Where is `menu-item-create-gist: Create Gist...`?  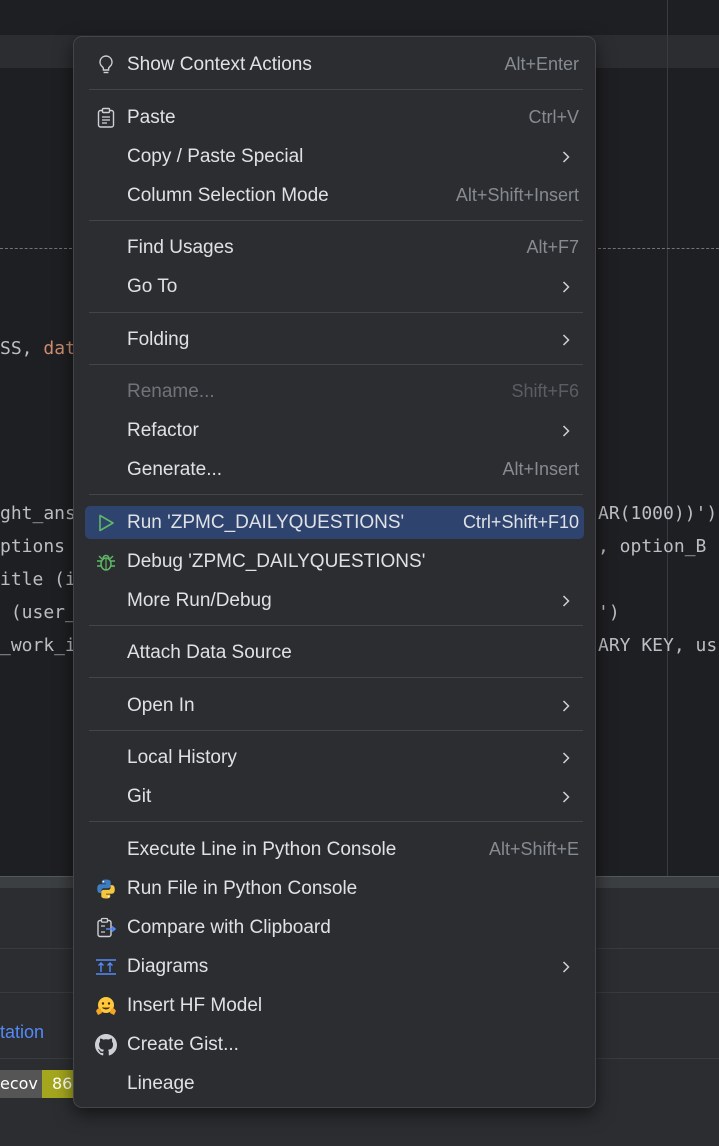 menu-item-create-gist: Create Gist... is located at coordinates (334, 1044).